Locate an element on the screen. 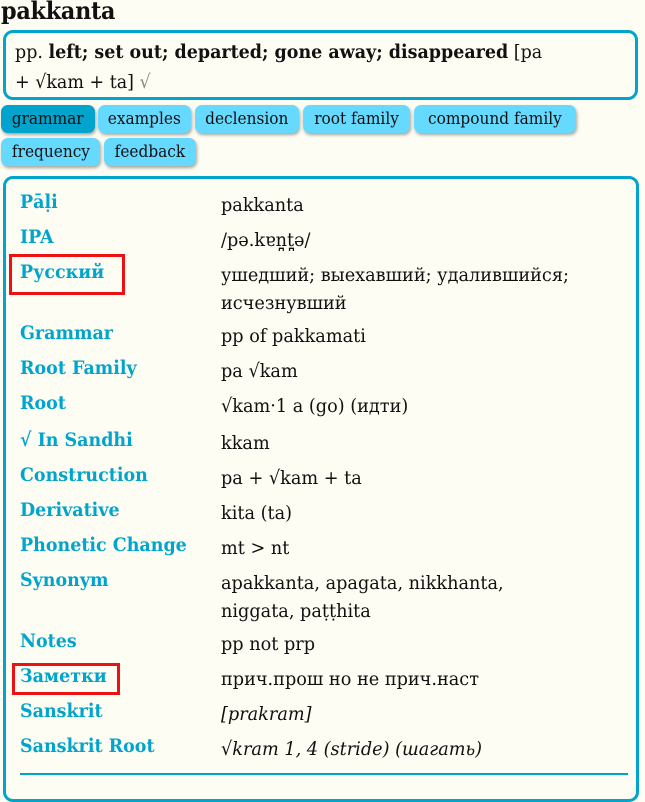  row-label: Notes is located at coordinates (48, 641).